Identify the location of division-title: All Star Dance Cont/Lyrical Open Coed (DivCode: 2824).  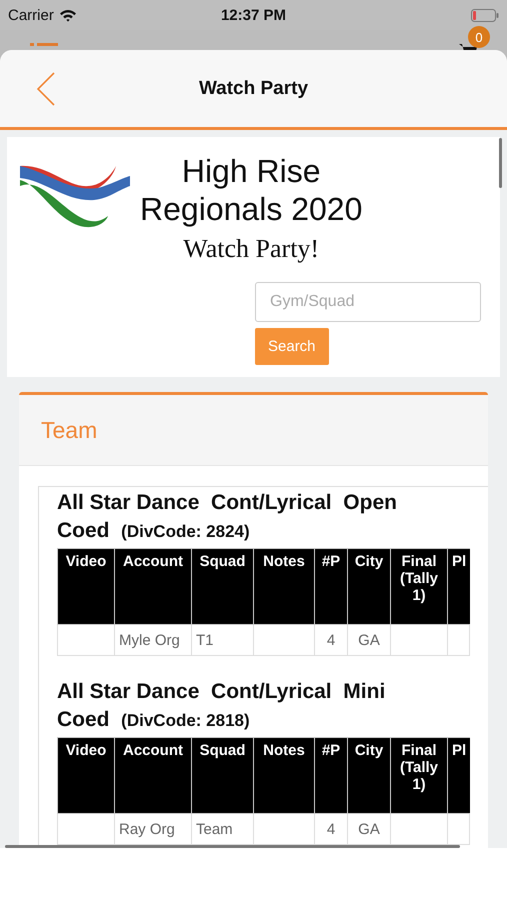
(227, 517).